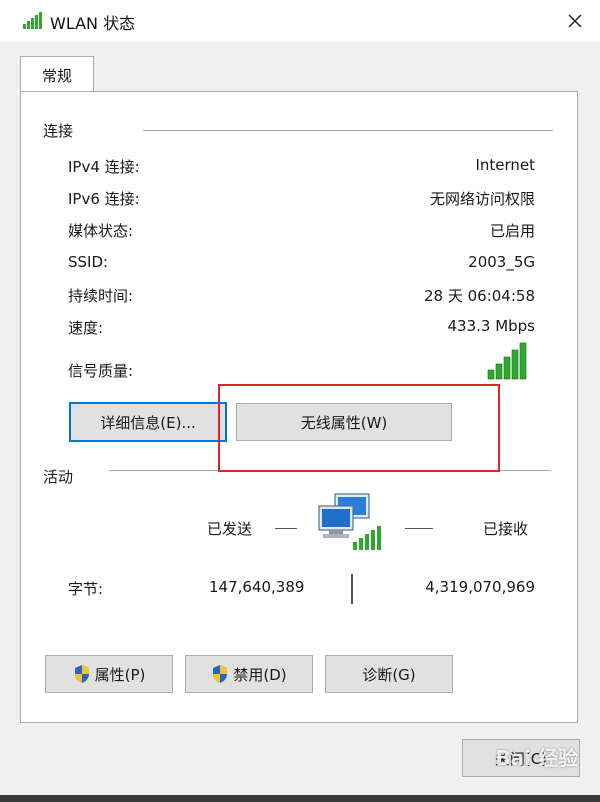  What do you see at coordinates (286, 528) in the screenshot?
I see `sent-dash` at bounding box center [286, 528].